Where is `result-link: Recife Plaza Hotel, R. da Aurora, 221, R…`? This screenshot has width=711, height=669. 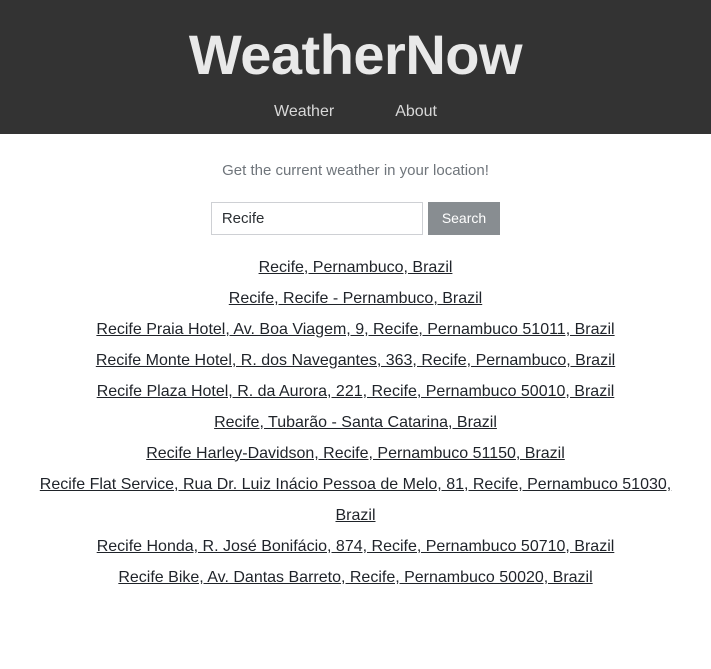 result-link: Recife Plaza Hotel, R. da Aurora, 221, R… is located at coordinates (356, 391).